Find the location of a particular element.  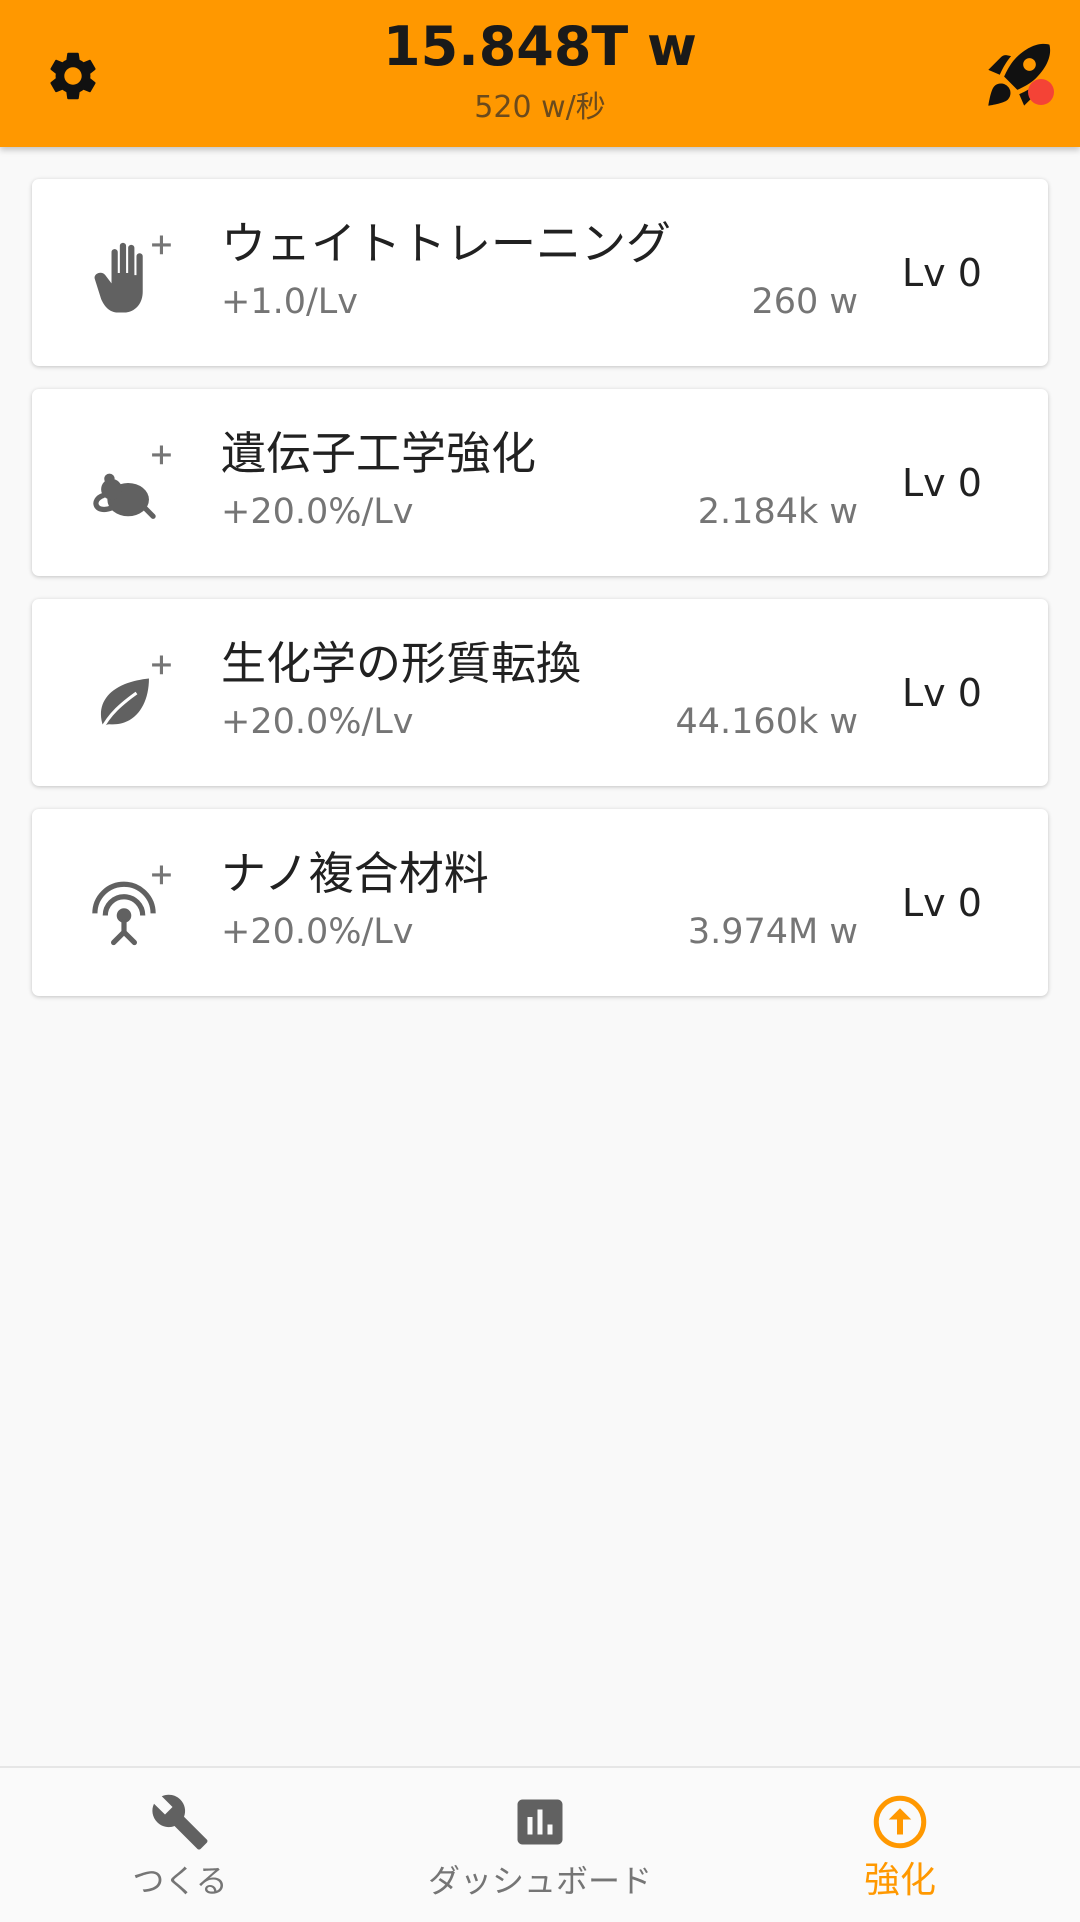

total-amount: 15.848T w is located at coordinates (540, 46).